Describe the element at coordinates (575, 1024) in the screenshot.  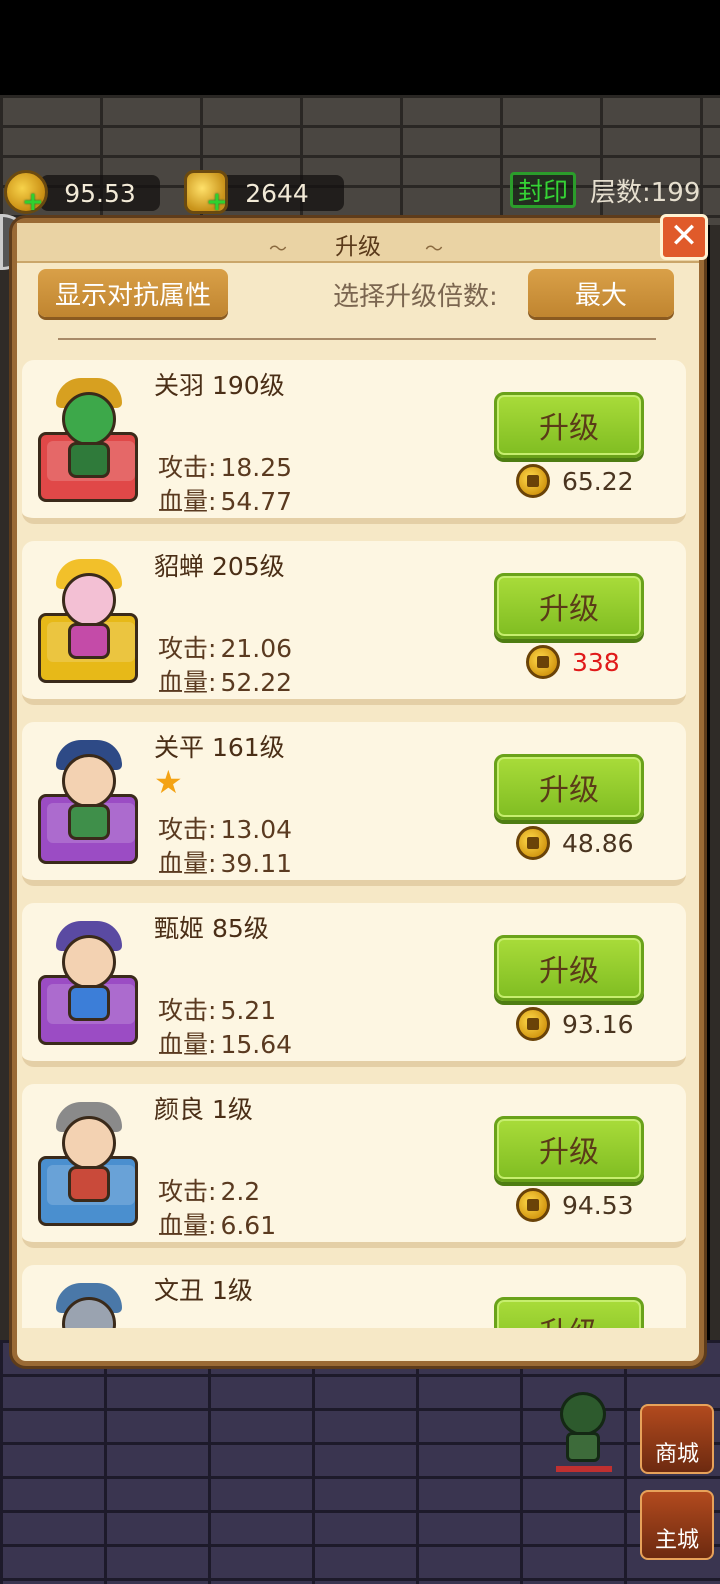
I see `upgrade-cost: 93.16` at that location.